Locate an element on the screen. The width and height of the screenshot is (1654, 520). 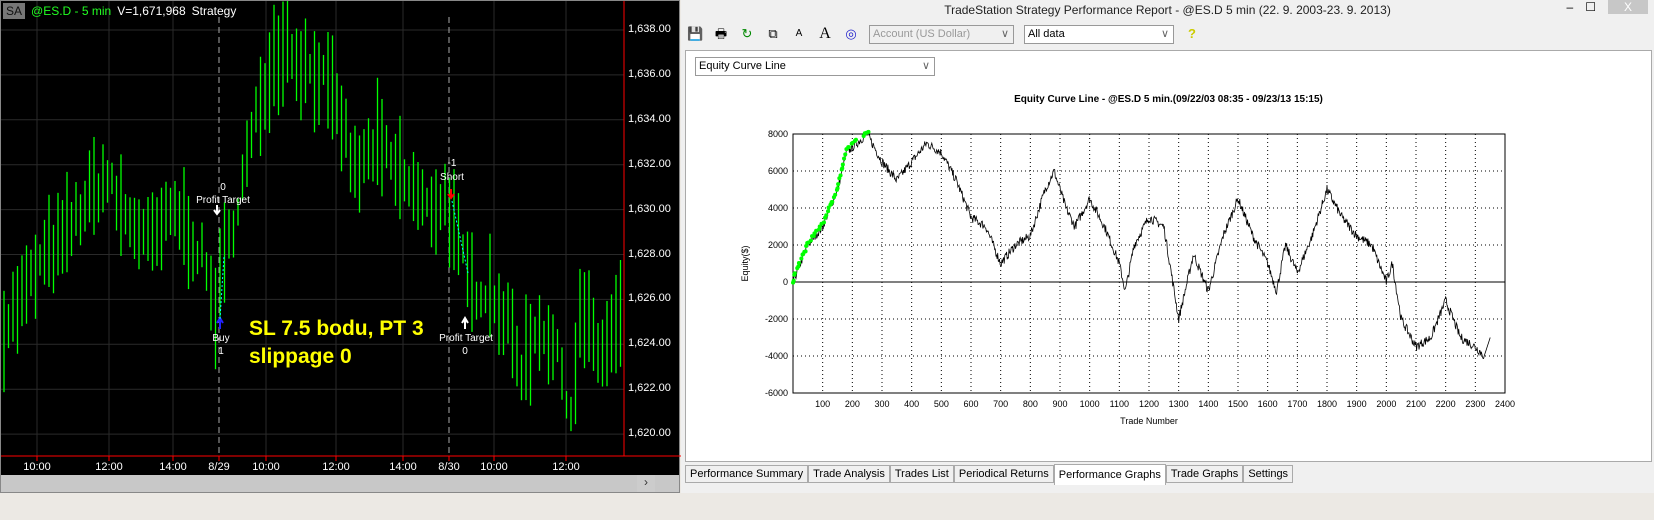
x-tick-label: 1900 is located at coordinates (1357, 404).